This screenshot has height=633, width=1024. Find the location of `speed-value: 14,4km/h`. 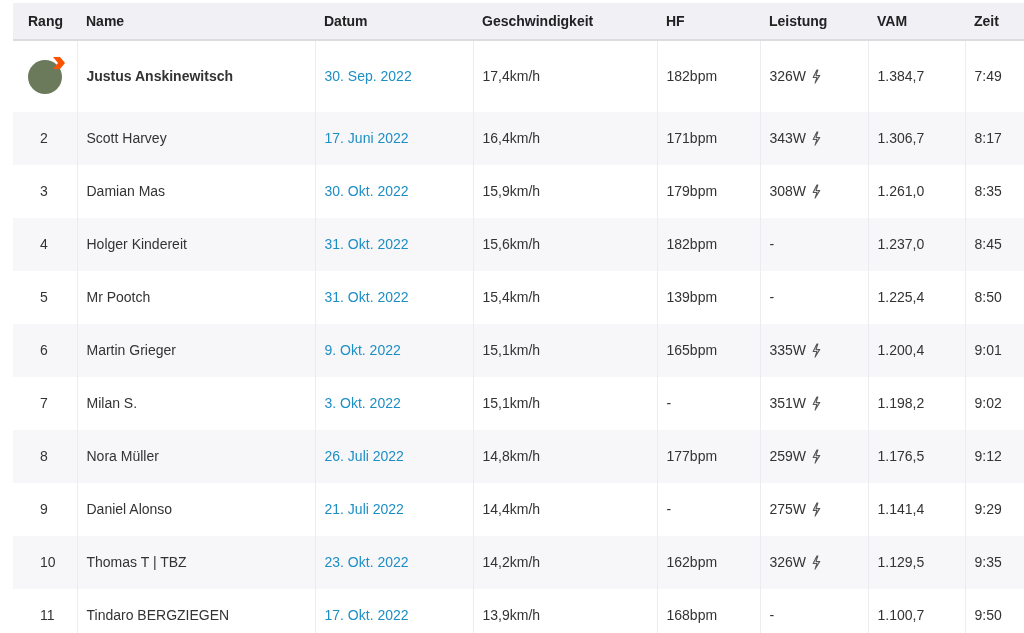

speed-value: 14,4km/h is located at coordinates (511, 509).